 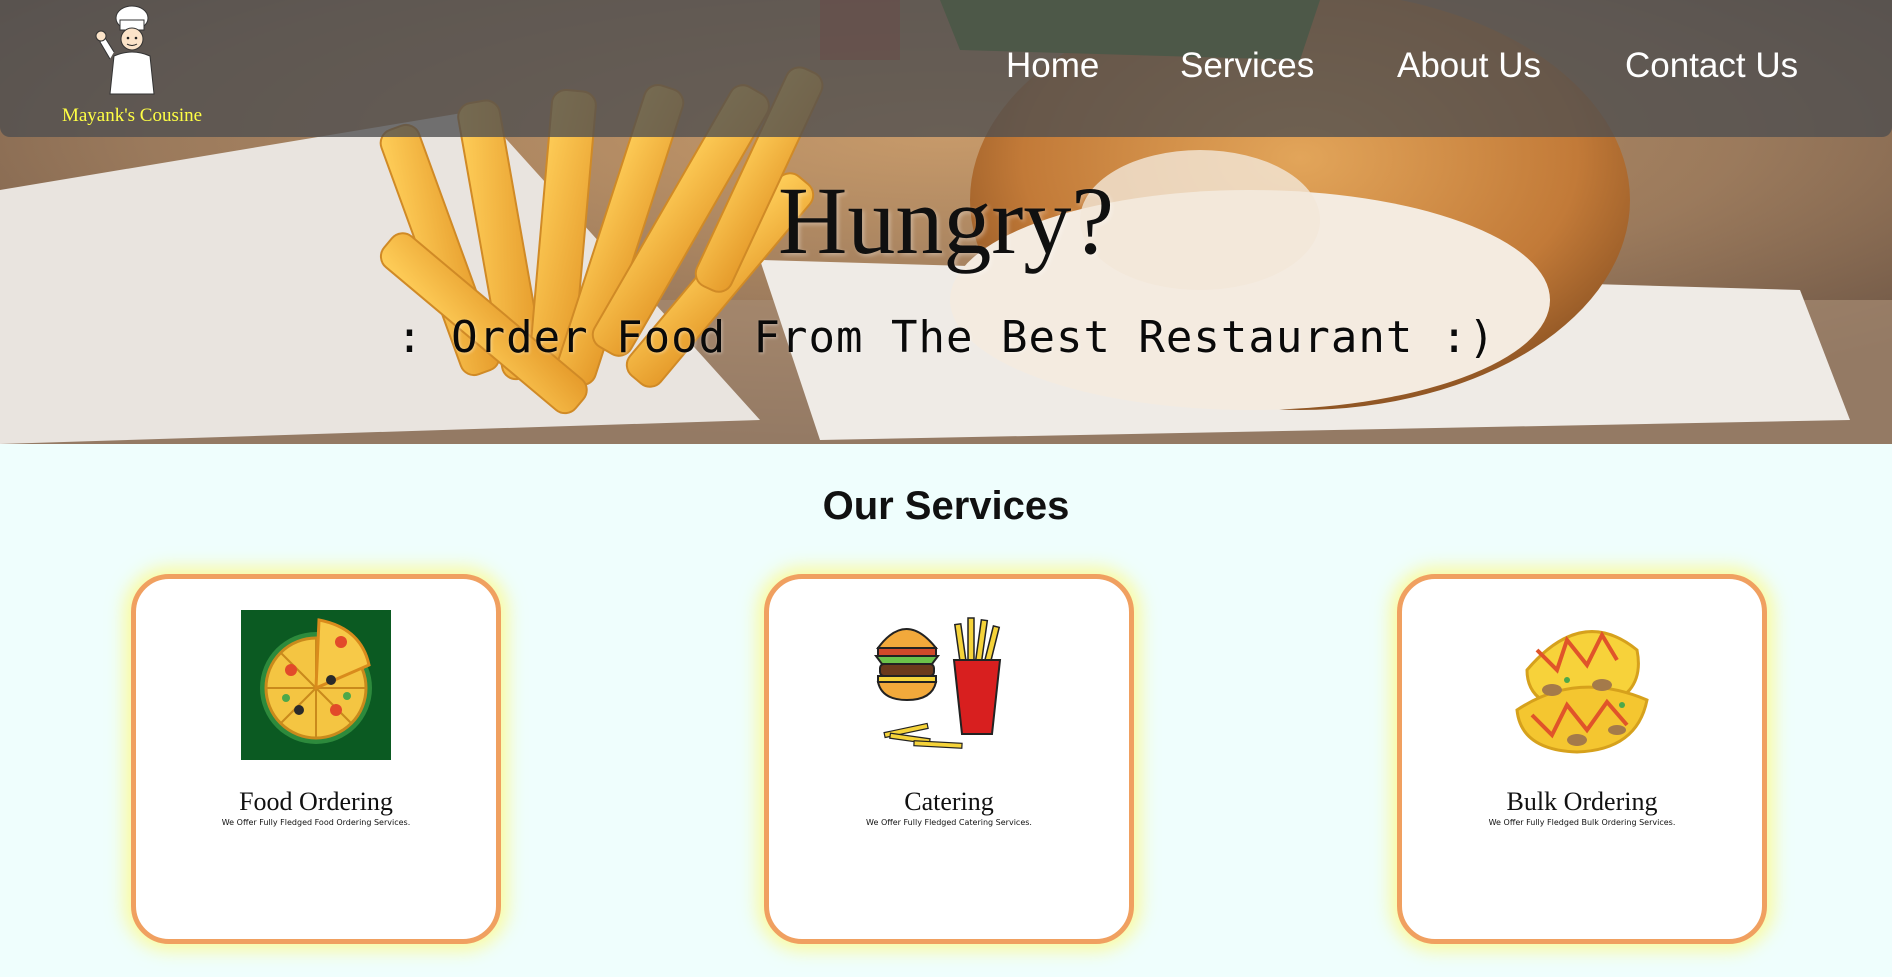 What do you see at coordinates (946, 506) in the screenshot?
I see `services-heading: Our Services` at bounding box center [946, 506].